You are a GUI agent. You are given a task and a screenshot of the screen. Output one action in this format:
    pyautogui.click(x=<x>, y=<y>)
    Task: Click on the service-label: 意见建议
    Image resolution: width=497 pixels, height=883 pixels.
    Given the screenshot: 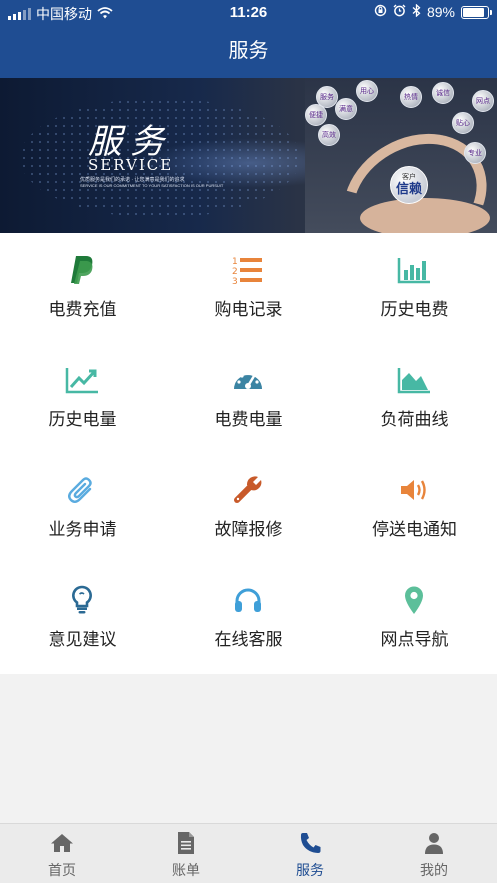 What is the action you would take?
    pyautogui.click(x=82, y=639)
    